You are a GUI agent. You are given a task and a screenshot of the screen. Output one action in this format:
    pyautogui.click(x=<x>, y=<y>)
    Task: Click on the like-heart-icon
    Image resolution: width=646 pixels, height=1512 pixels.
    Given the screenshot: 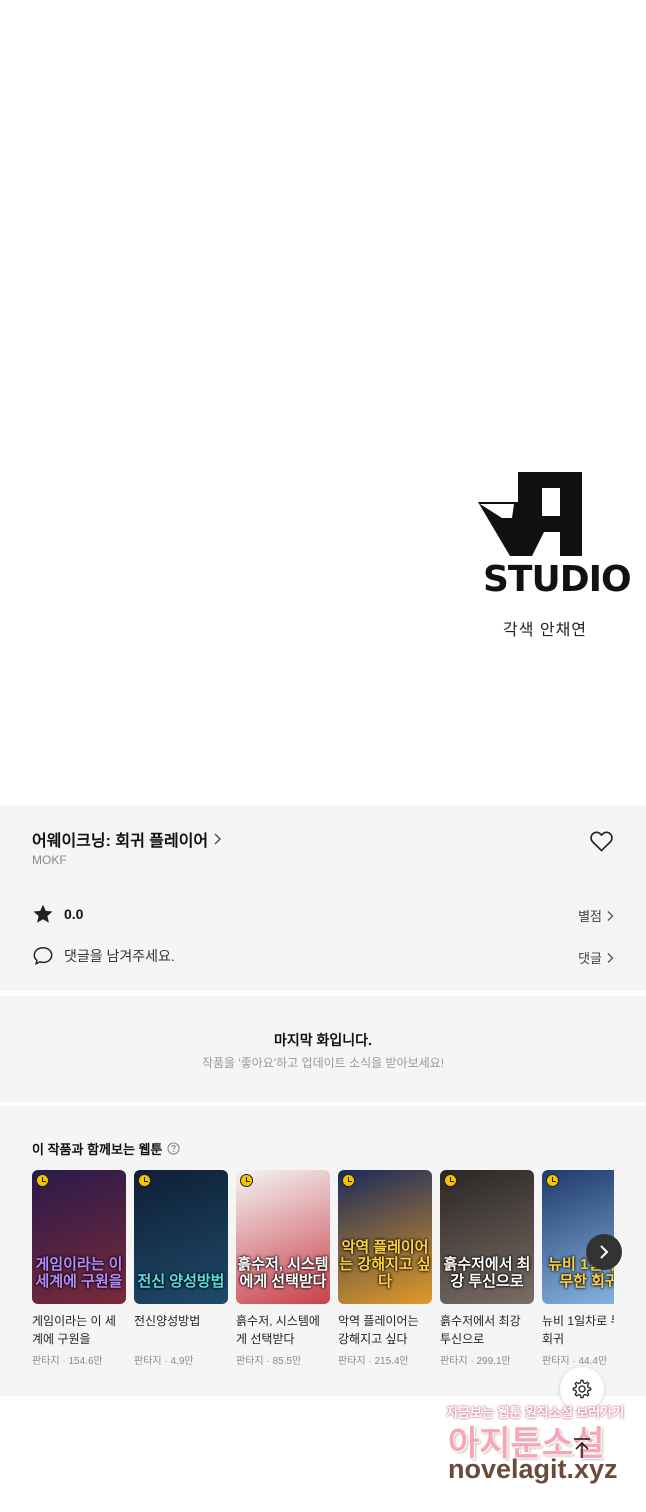 What is the action you would take?
    pyautogui.click(x=601, y=841)
    